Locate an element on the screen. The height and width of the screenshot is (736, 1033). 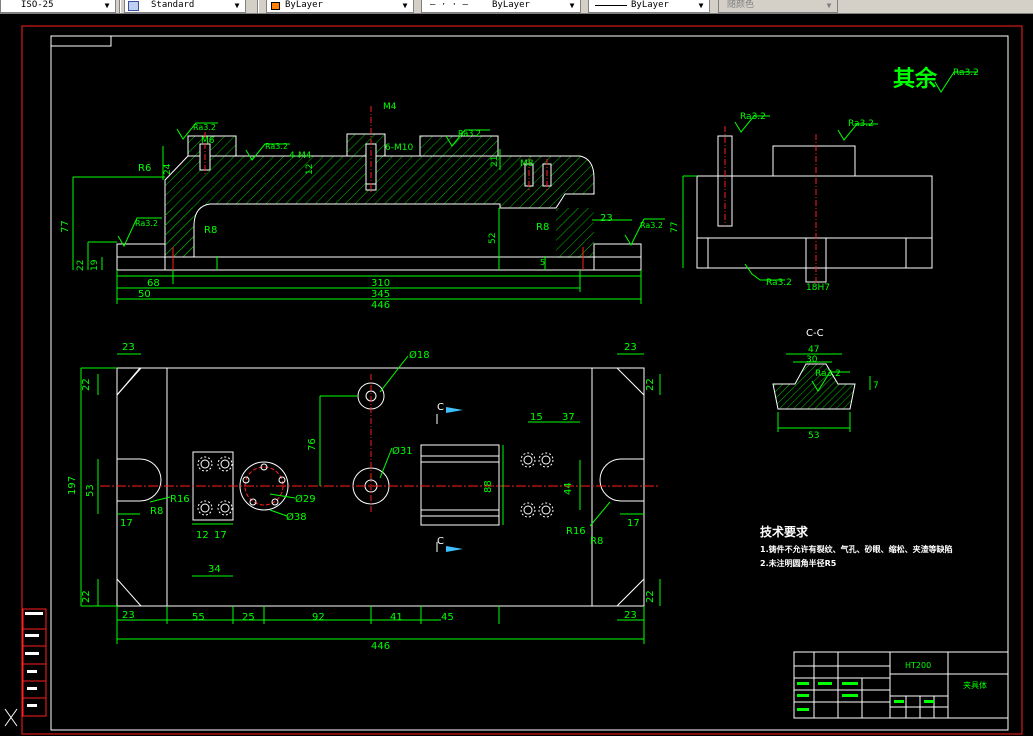
dim-label: 45 is located at coordinates (447, 617).